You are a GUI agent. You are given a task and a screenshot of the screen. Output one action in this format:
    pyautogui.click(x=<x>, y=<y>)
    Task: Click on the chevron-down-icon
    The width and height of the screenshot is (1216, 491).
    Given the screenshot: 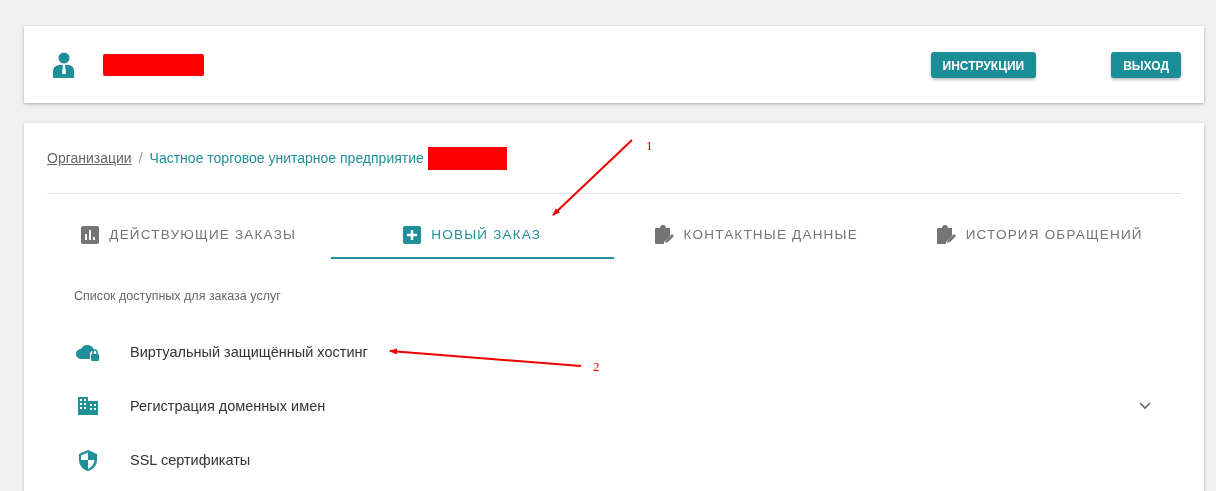 What is the action you would take?
    pyautogui.click(x=1145, y=406)
    